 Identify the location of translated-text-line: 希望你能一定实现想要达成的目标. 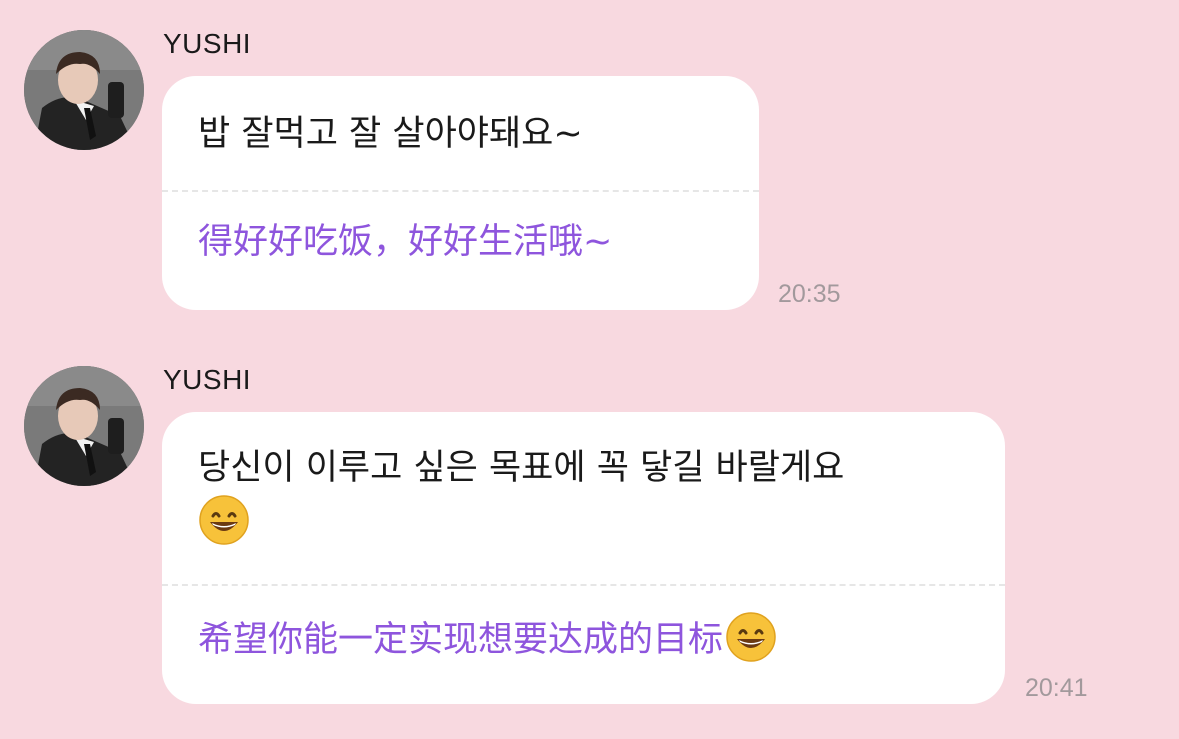
(583, 626).